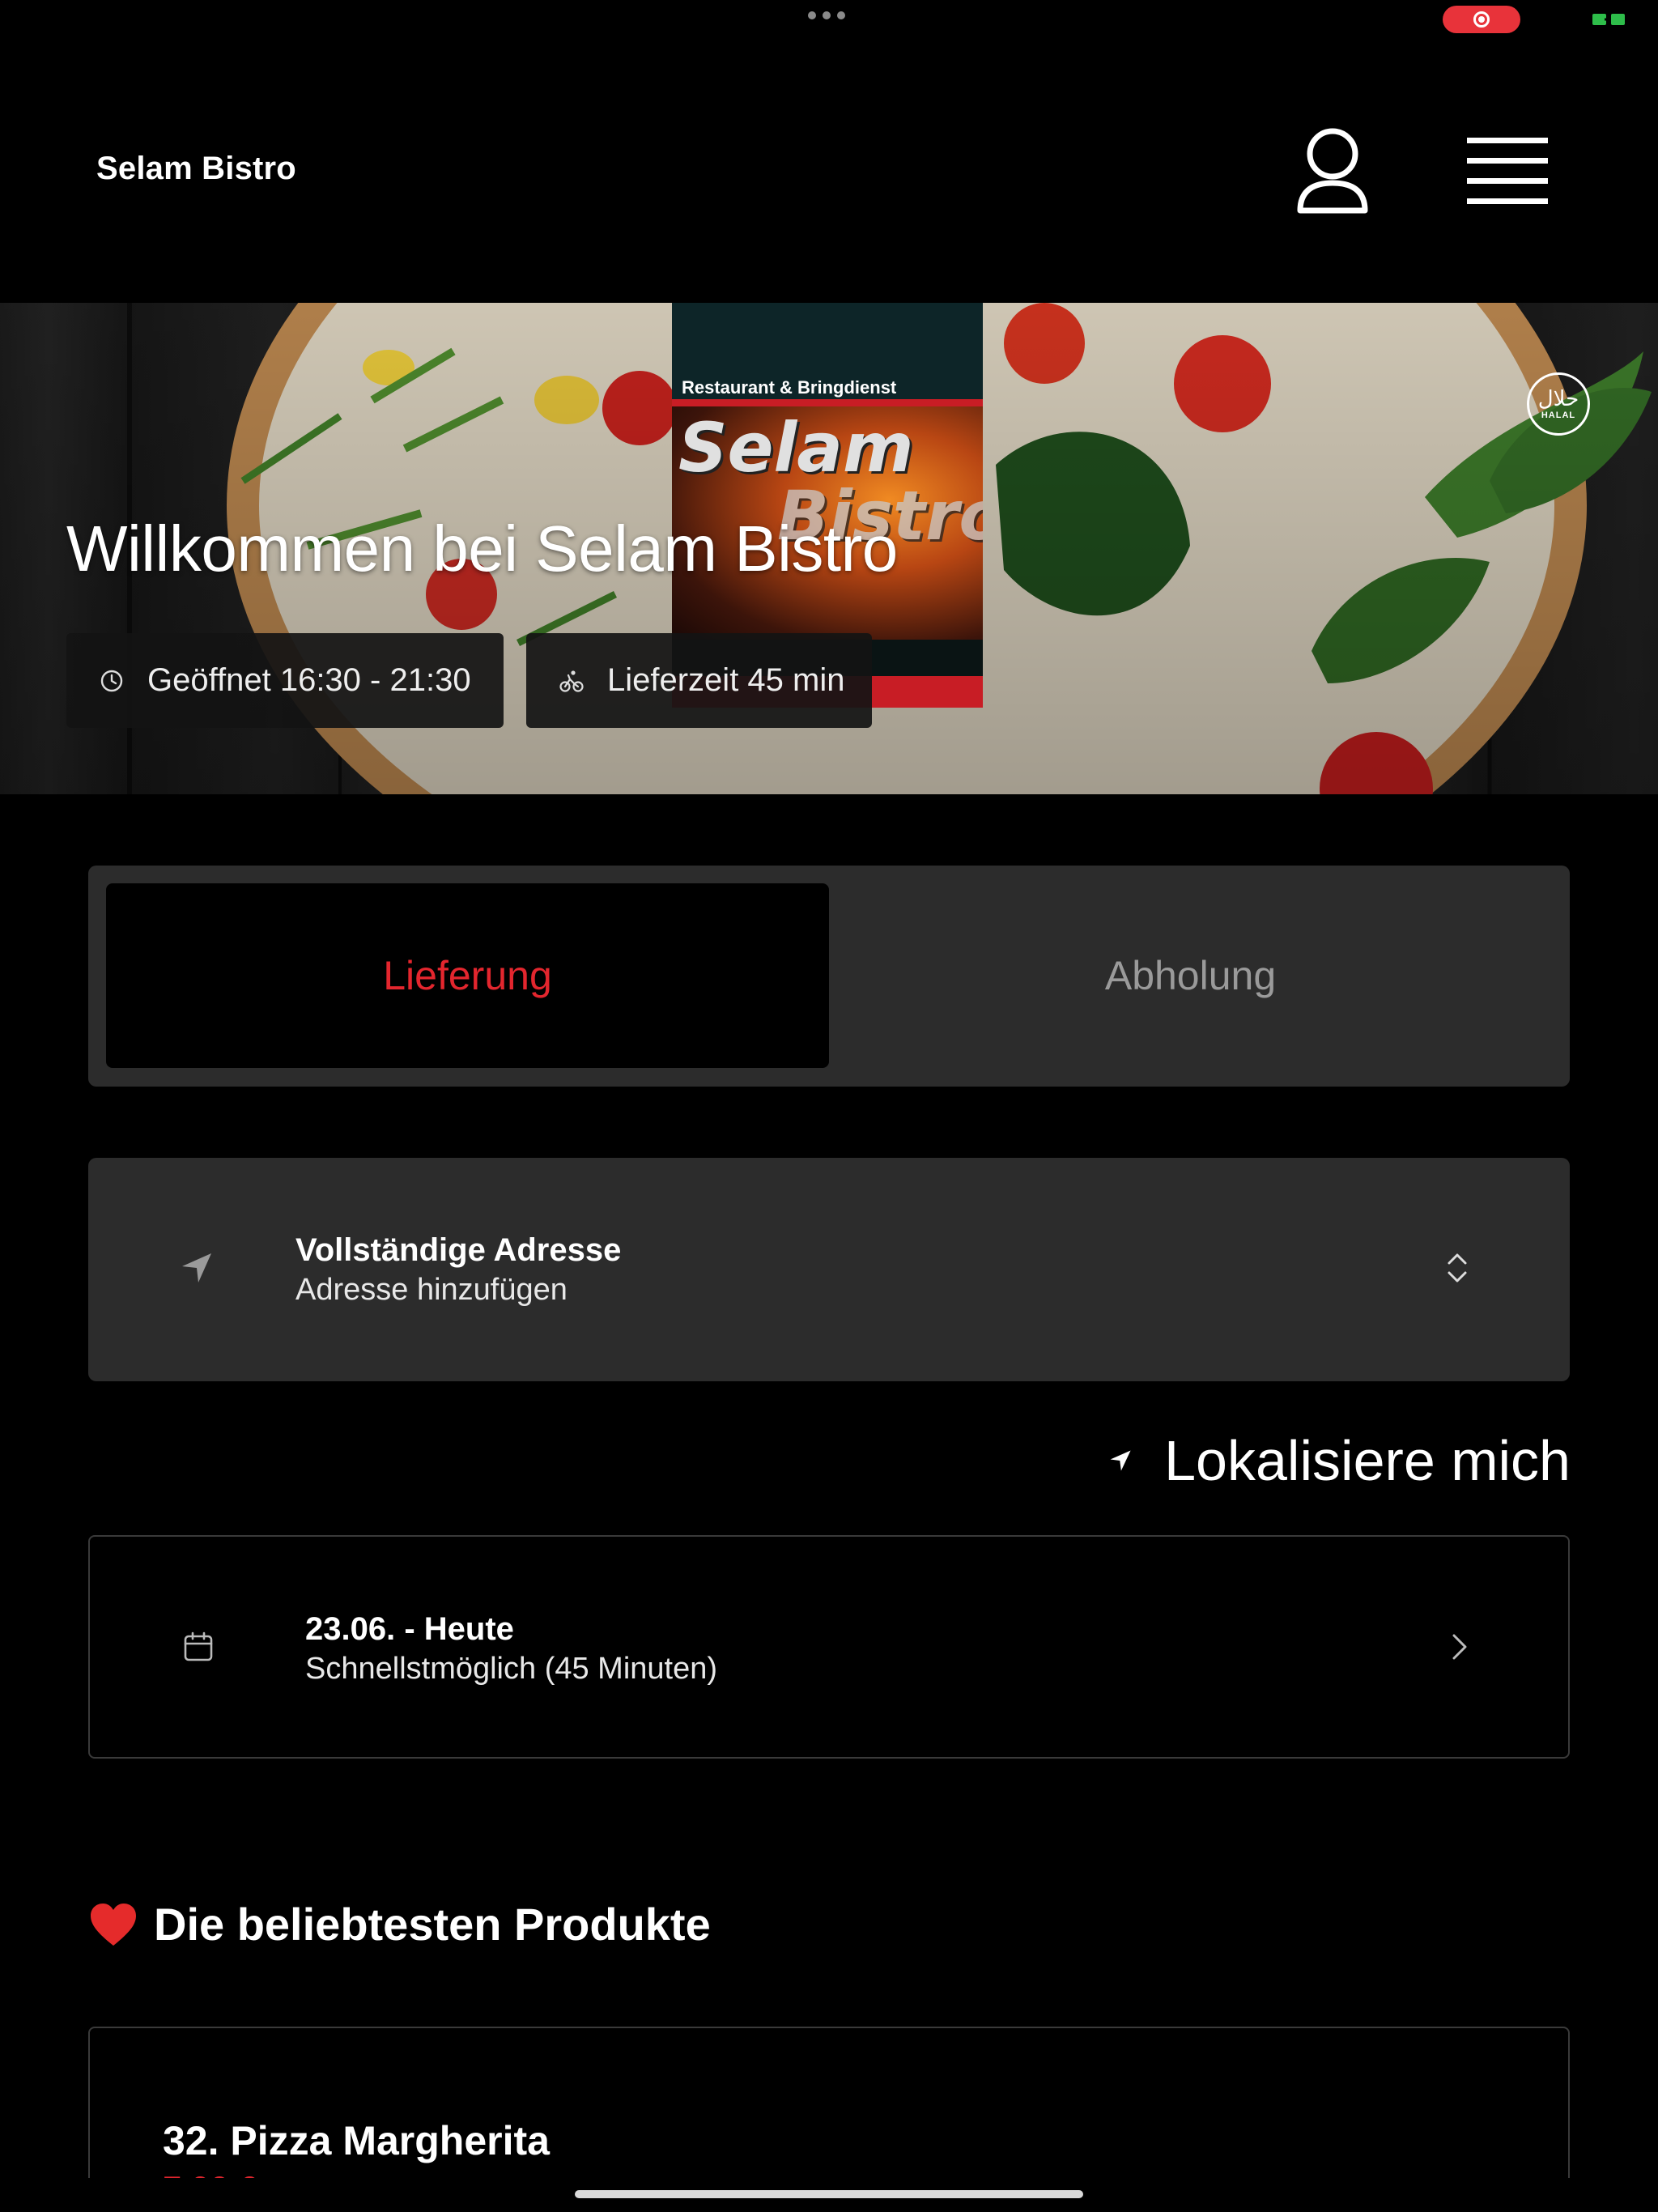 The height and width of the screenshot is (2212, 1658). I want to click on home-indicator, so click(829, 2194).